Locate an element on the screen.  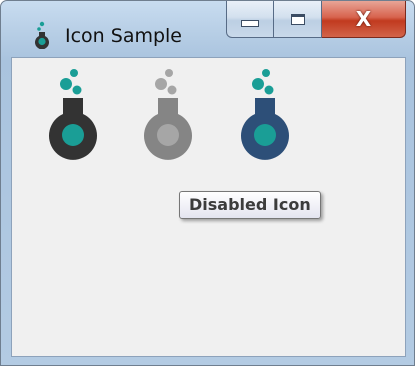
flask-icon-normal-graphic is located at coordinates (73, 114).